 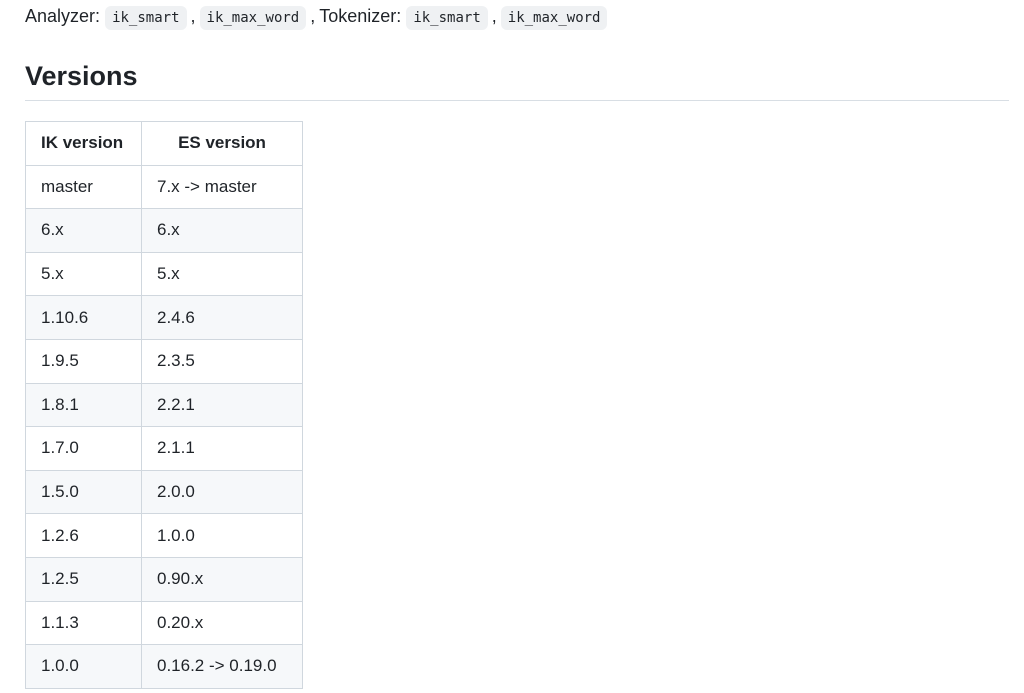 I want to click on table-row: 1.7.0 2.1.1, so click(x=164, y=448).